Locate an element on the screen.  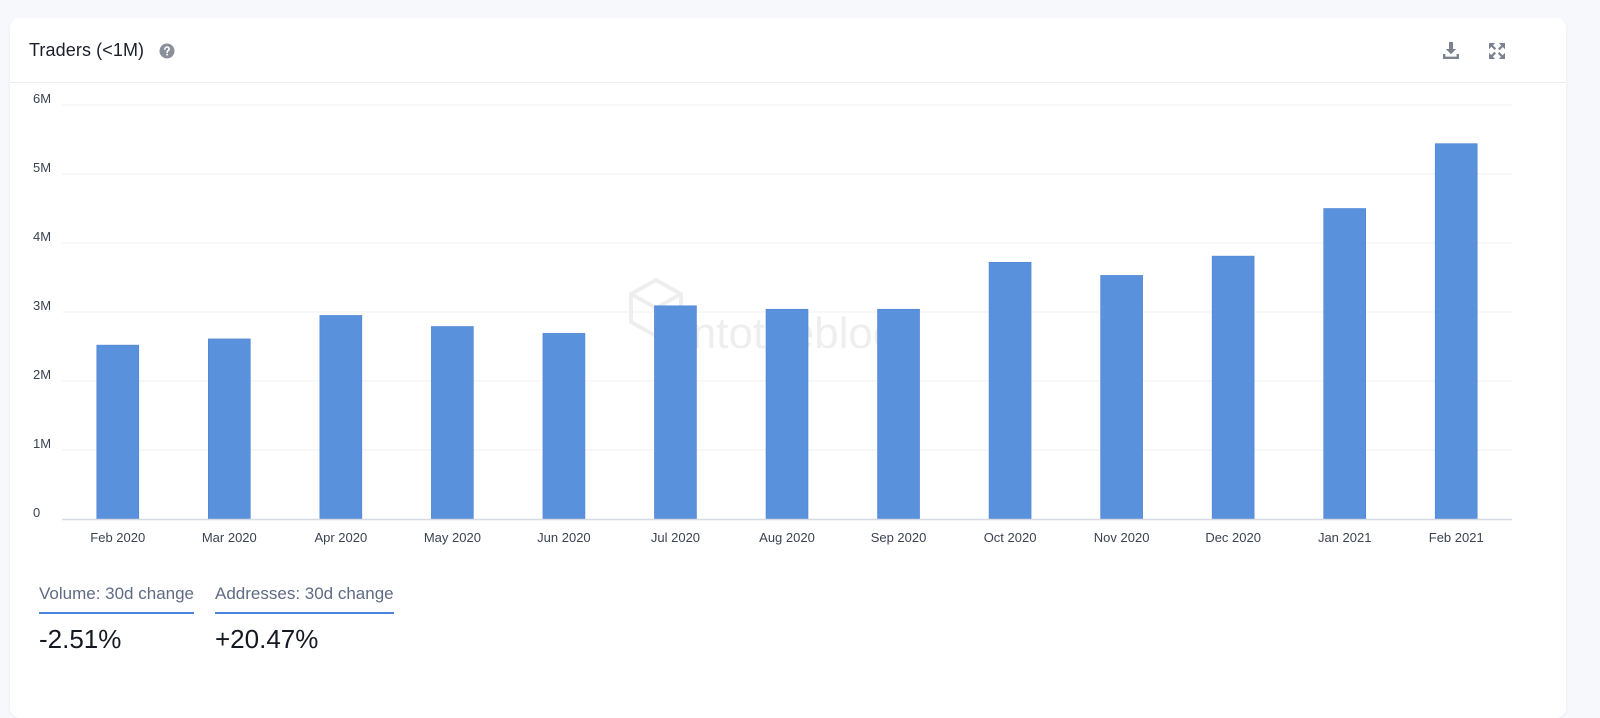
x-tick-label: Mar 2020 is located at coordinates (229, 537).